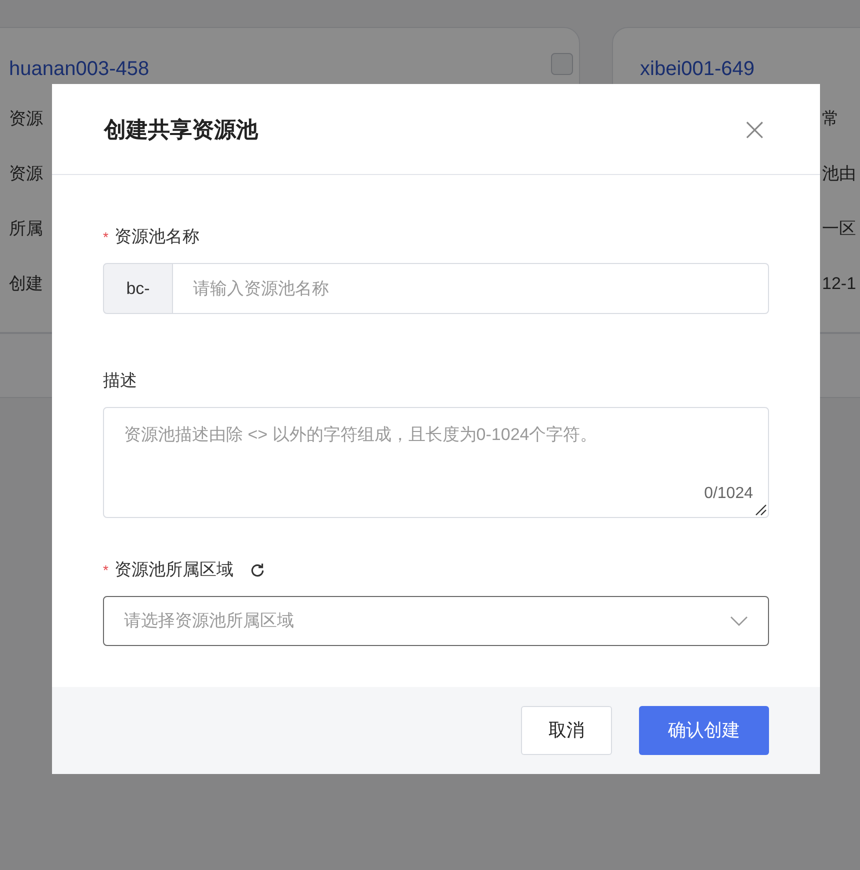 The width and height of the screenshot is (860, 870). What do you see at coordinates (157, 237) in the screenshot?
I see `field-label: 资源池名称` at bounding box center [157, 237].